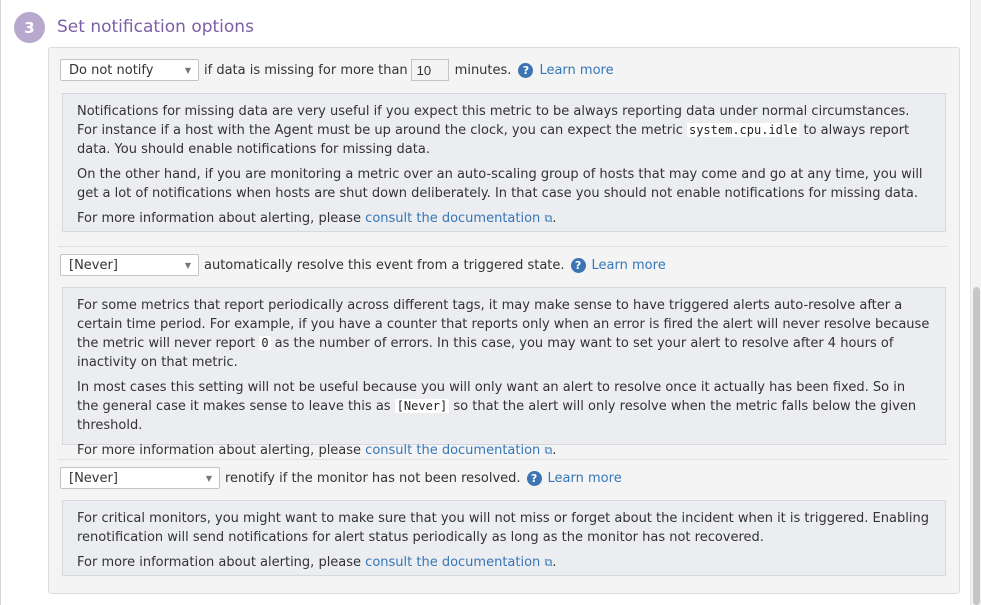 The image size is (981, 605). What do you see at coordinates (155, 27) in the screenshot?
I see `step-title: Set notification options` at bounding box center [155, 27].